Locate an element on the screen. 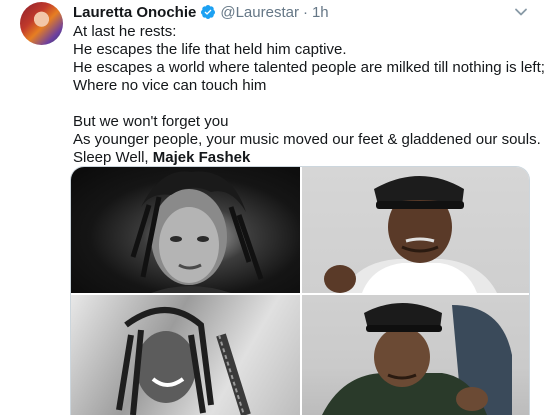  author-handle: @Laurestar is located at coordinates (259, 12).